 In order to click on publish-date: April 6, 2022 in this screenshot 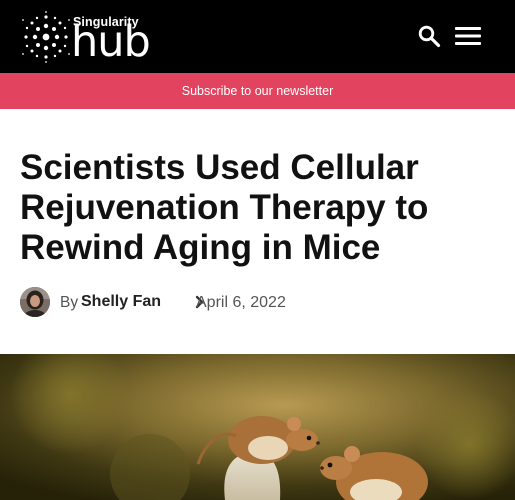, I will do `click(241, 302)`.